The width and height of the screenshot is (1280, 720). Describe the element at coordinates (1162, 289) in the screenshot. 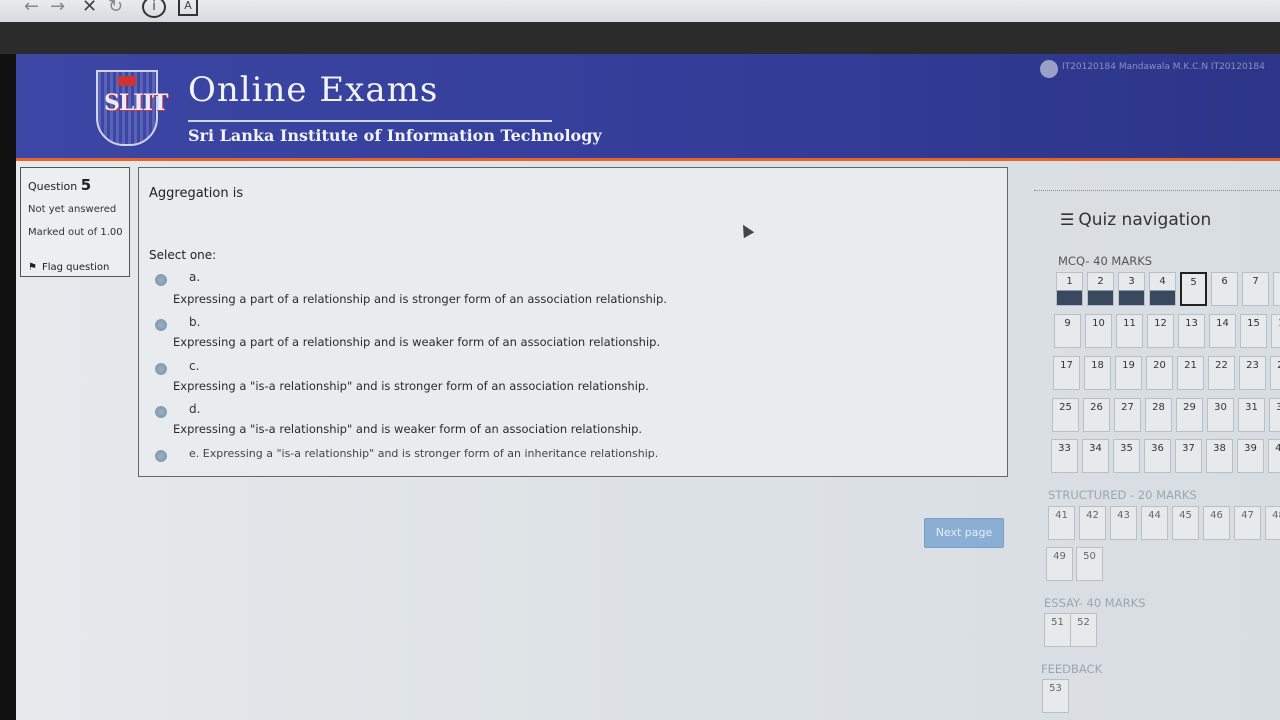

I see `question-nav-button-4: 4` at that location.